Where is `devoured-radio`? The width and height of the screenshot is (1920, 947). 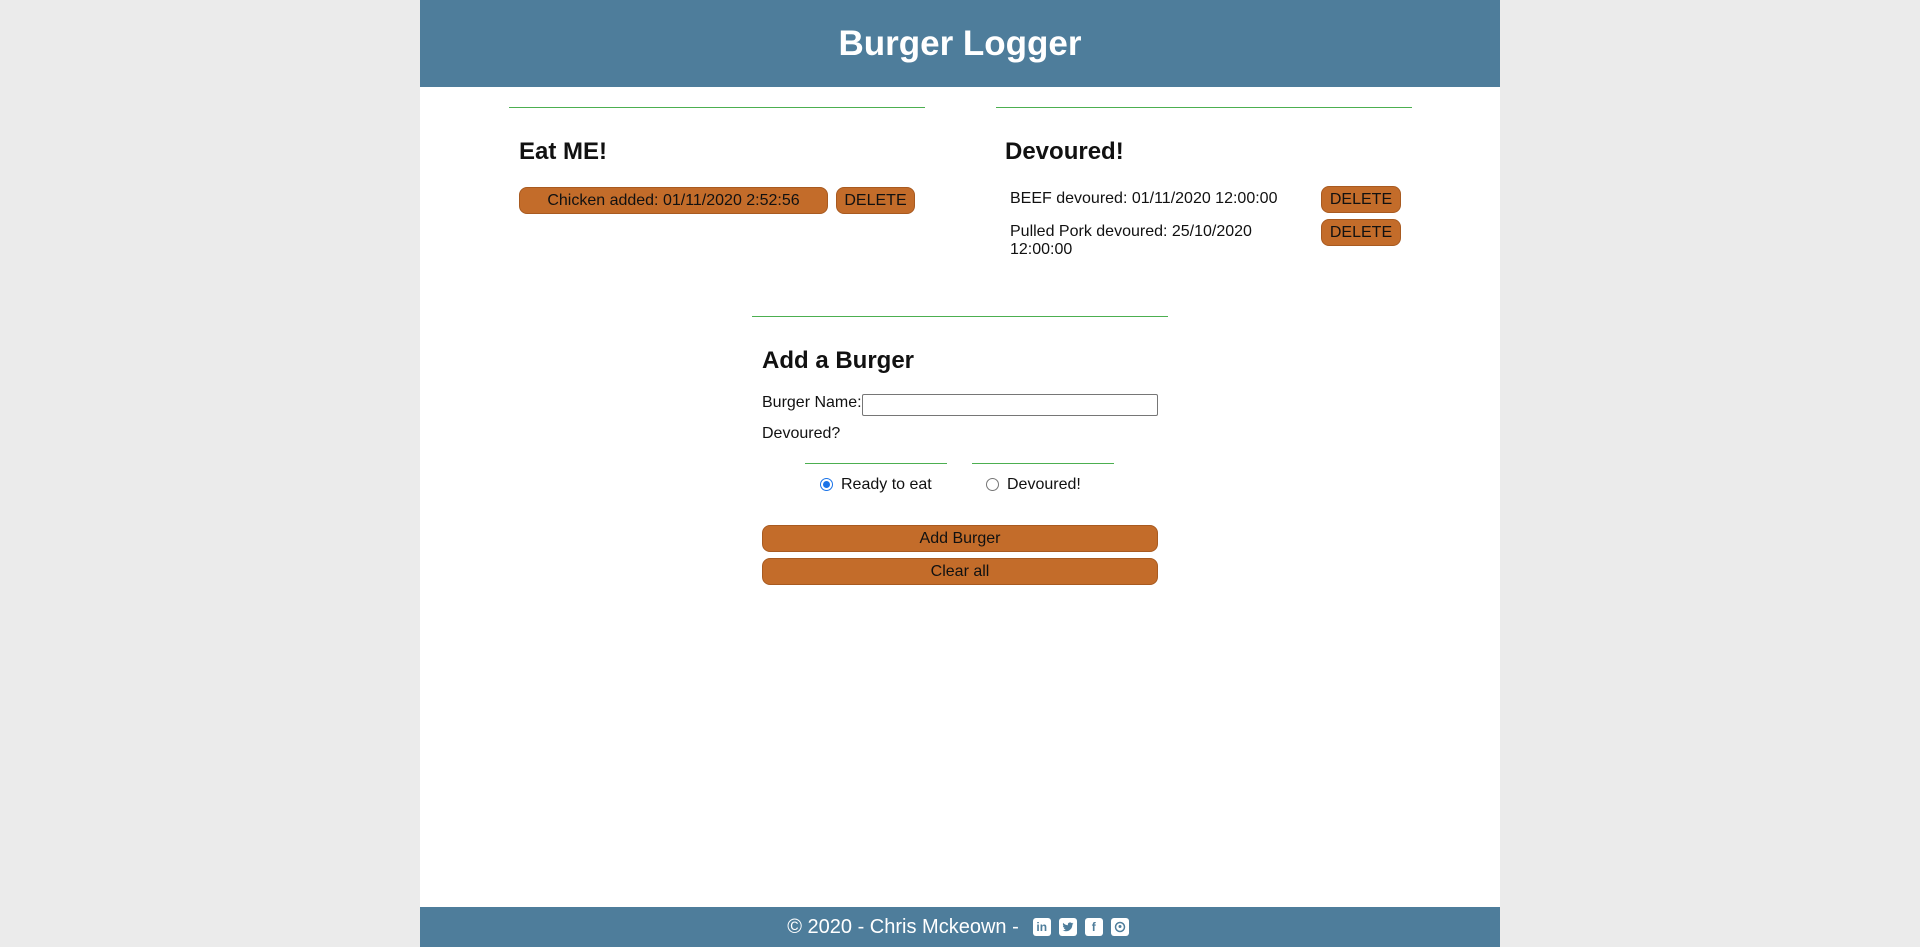
devoured-radio is located at coordinates (992, 484).